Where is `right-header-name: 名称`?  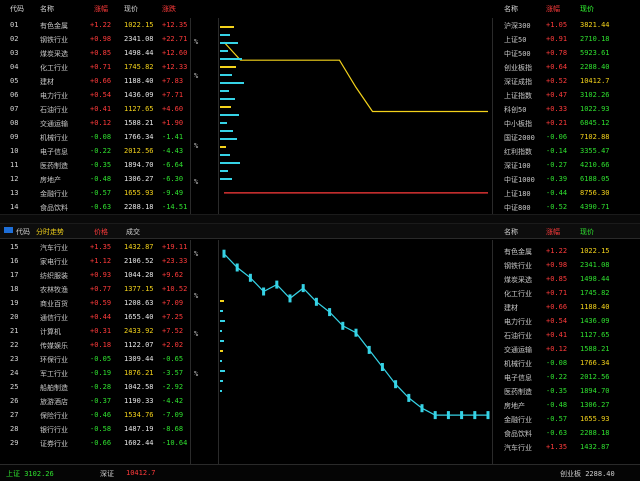 right-header-name: 名称 is located at coordinates (511, 9).